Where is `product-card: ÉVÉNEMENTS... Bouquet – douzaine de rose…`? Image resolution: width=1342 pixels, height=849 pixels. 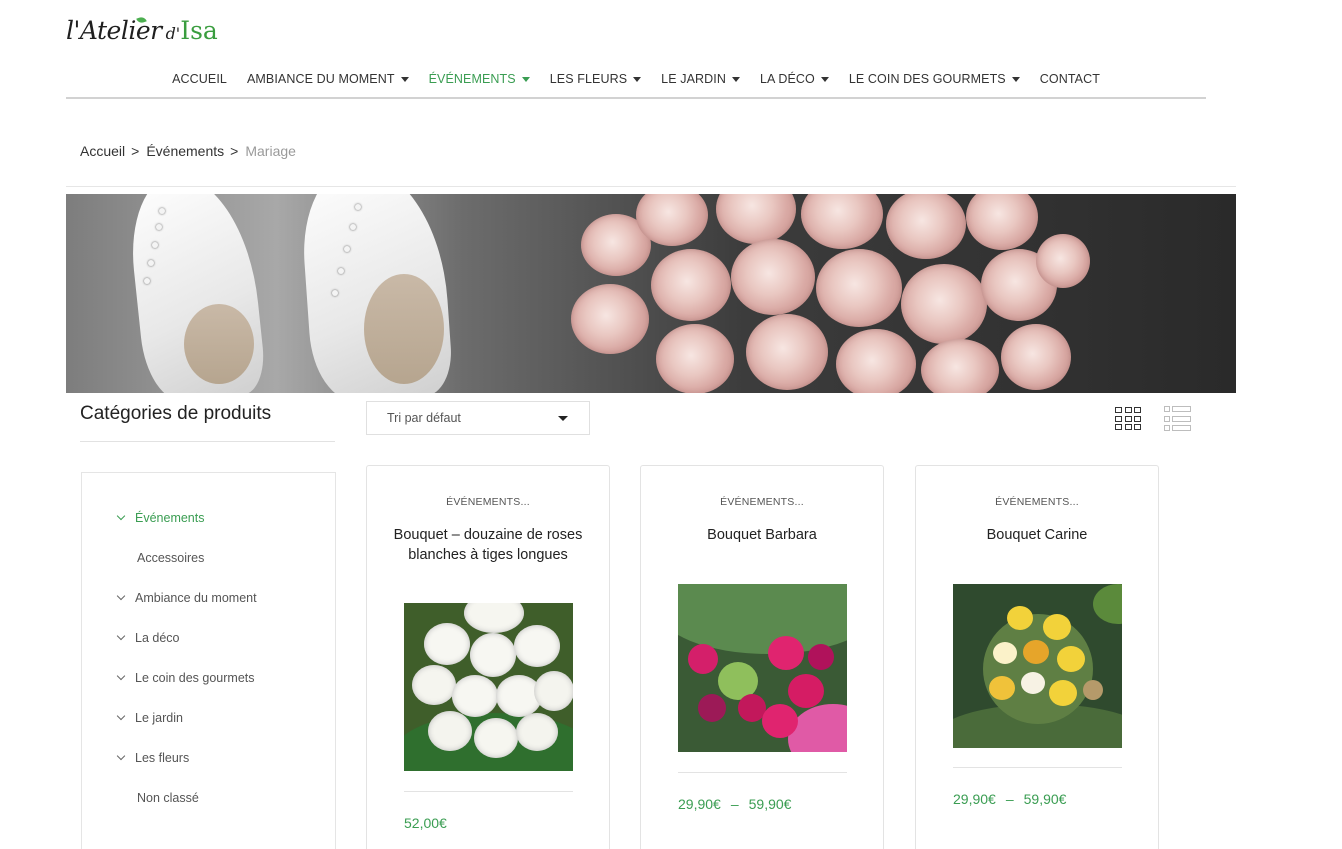 product-card: ÉVÉNEMENTS... Bouquet – douzaine de rose… is located at coordinates (488, 657).